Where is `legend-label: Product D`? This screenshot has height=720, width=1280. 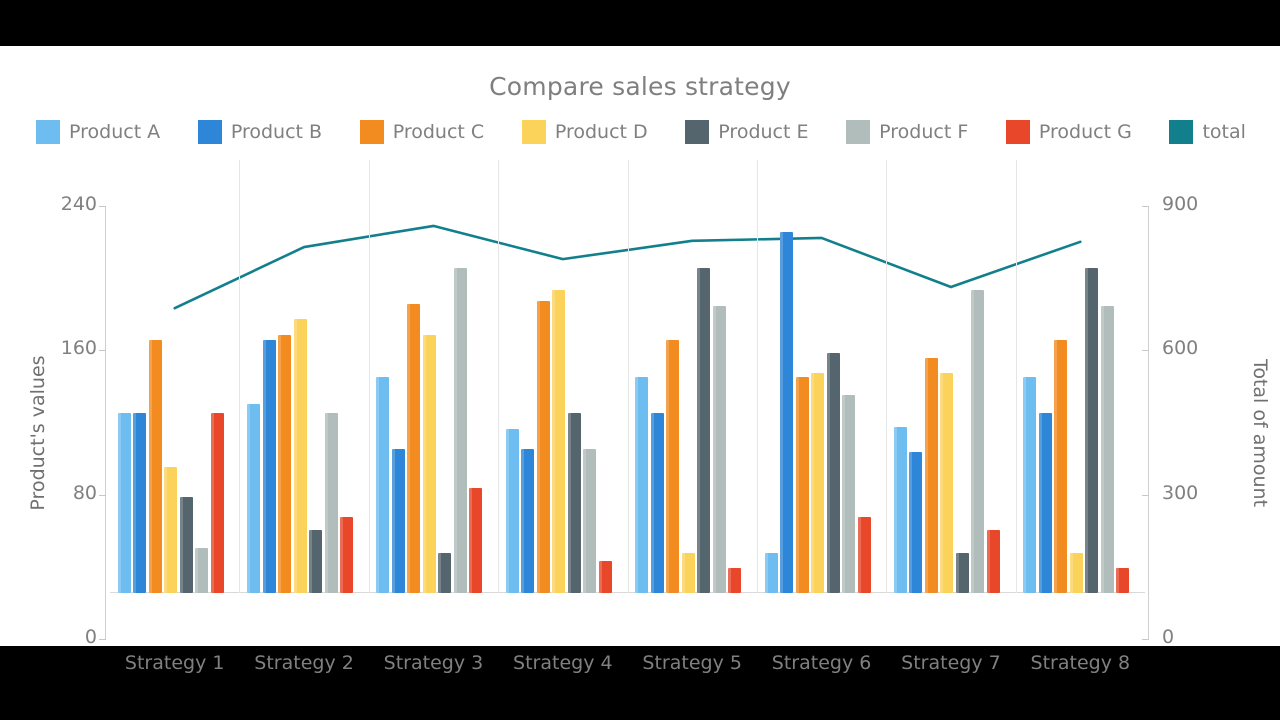 legend-label: Product D is located at coordinates (601, 132).